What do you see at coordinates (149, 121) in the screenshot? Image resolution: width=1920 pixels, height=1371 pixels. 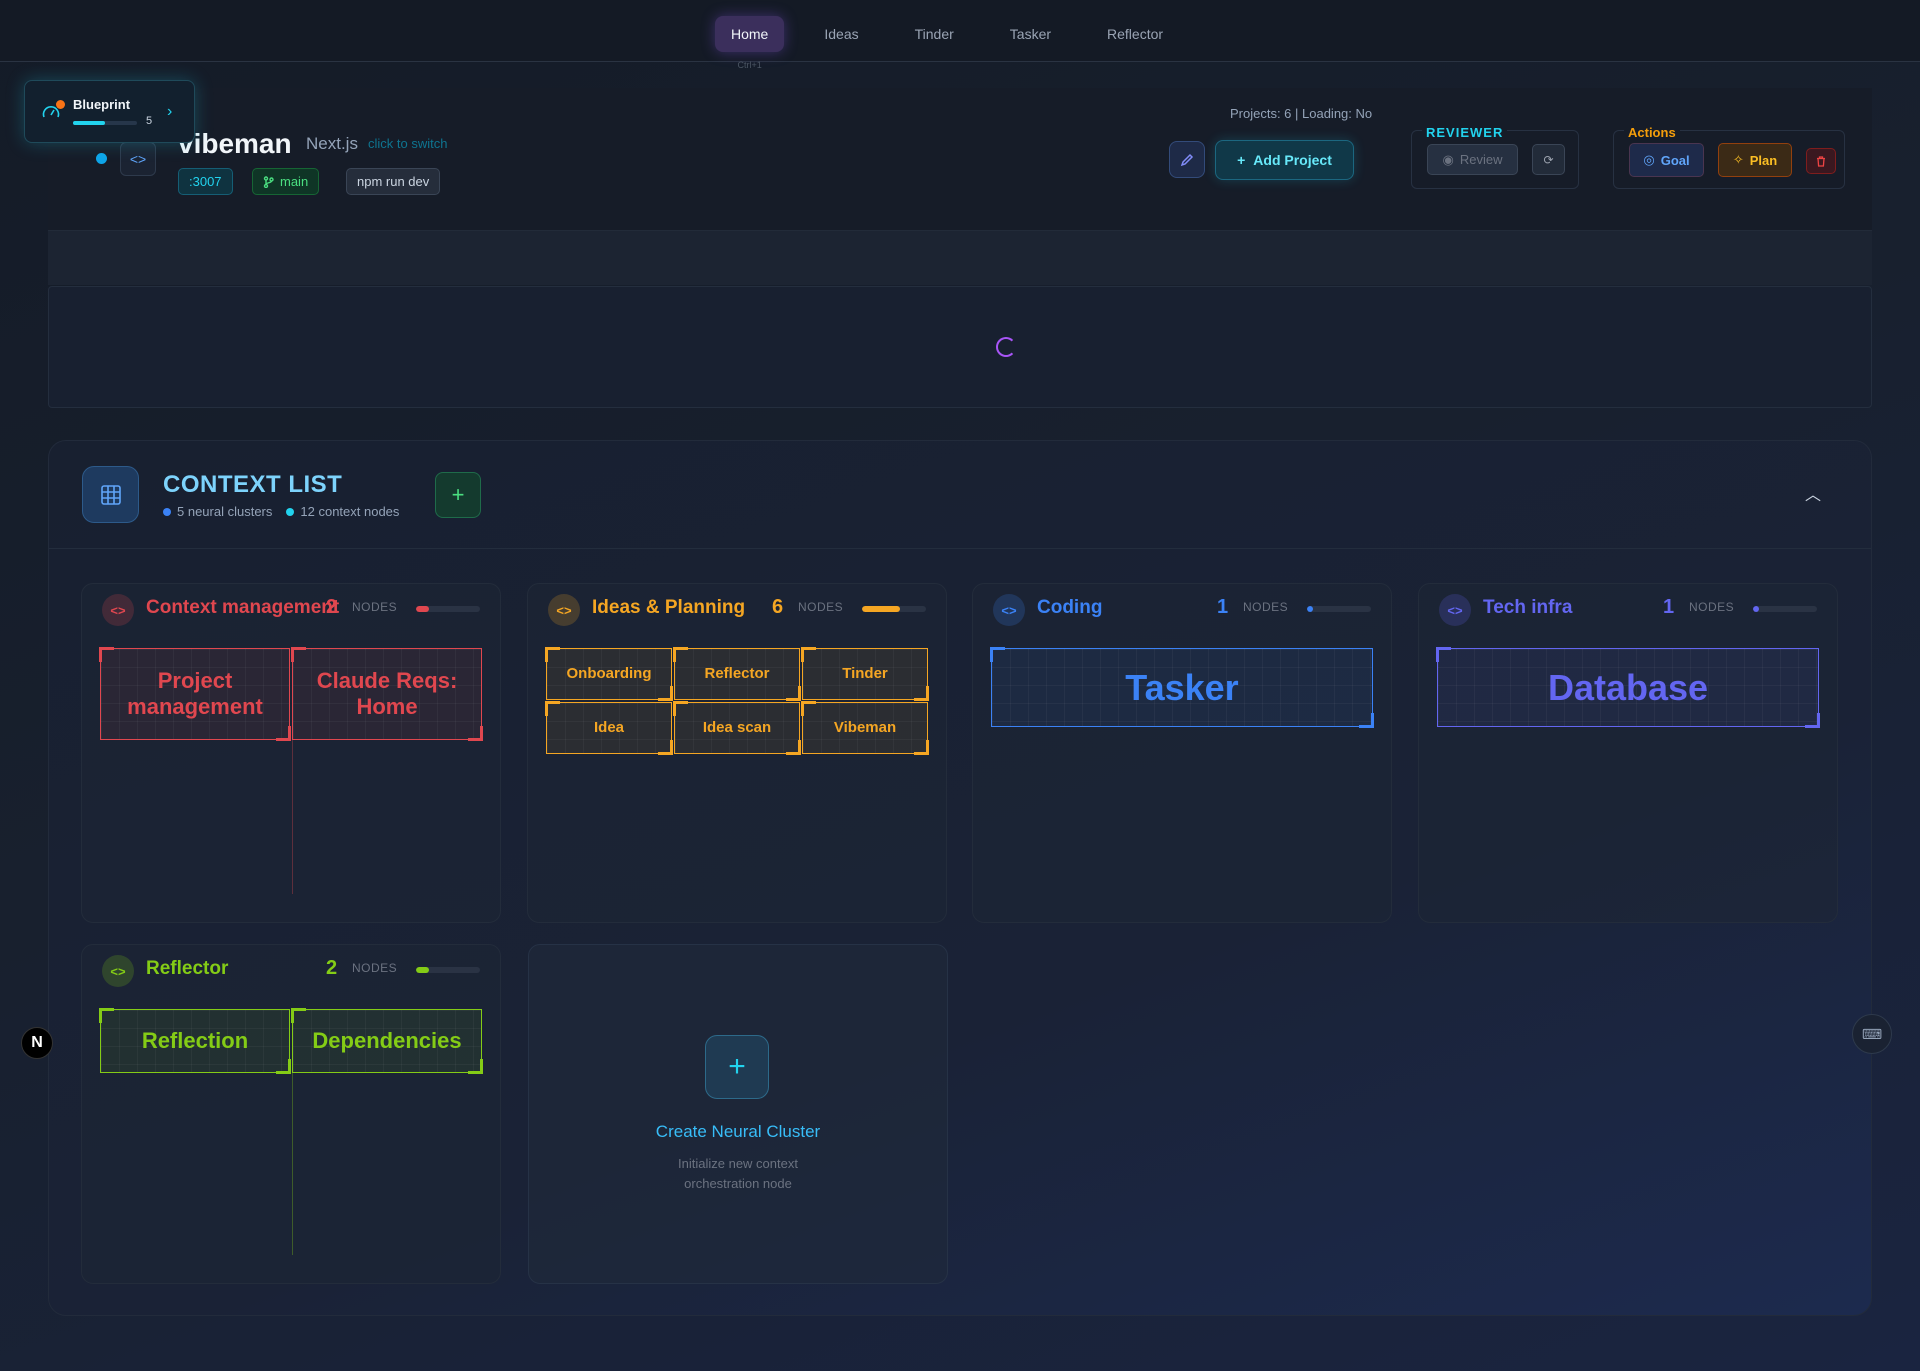 I see `blueprint-count: 5` at bounding box center [149, 121].